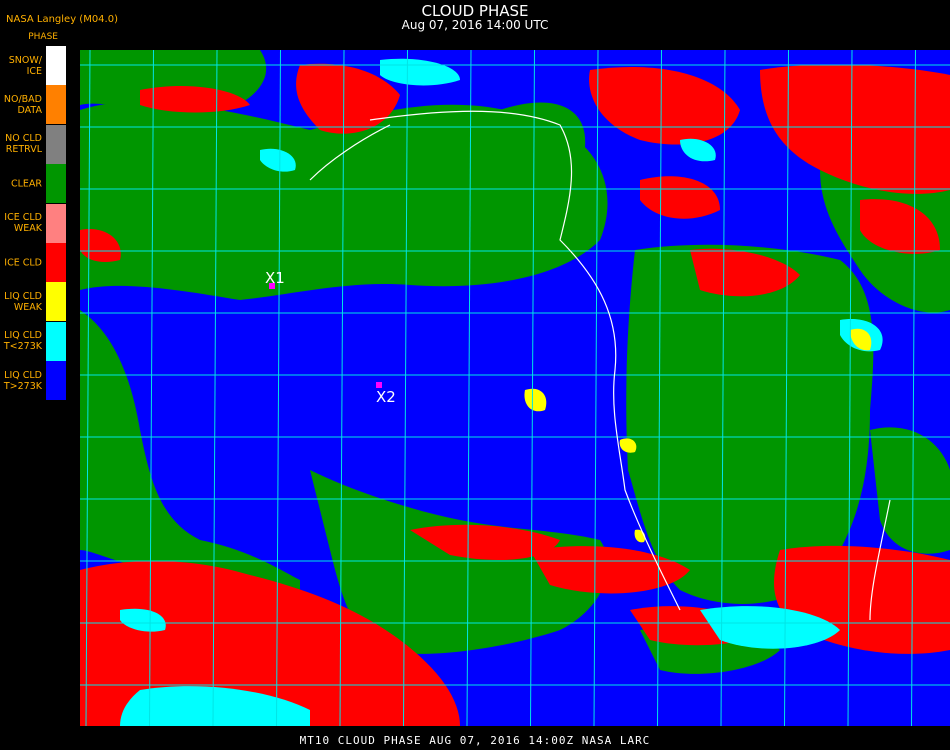 The height and width of the screenshot is (750, 950). I want to click on legend-item: LIQ CLD T<273K, so click(33, 341).